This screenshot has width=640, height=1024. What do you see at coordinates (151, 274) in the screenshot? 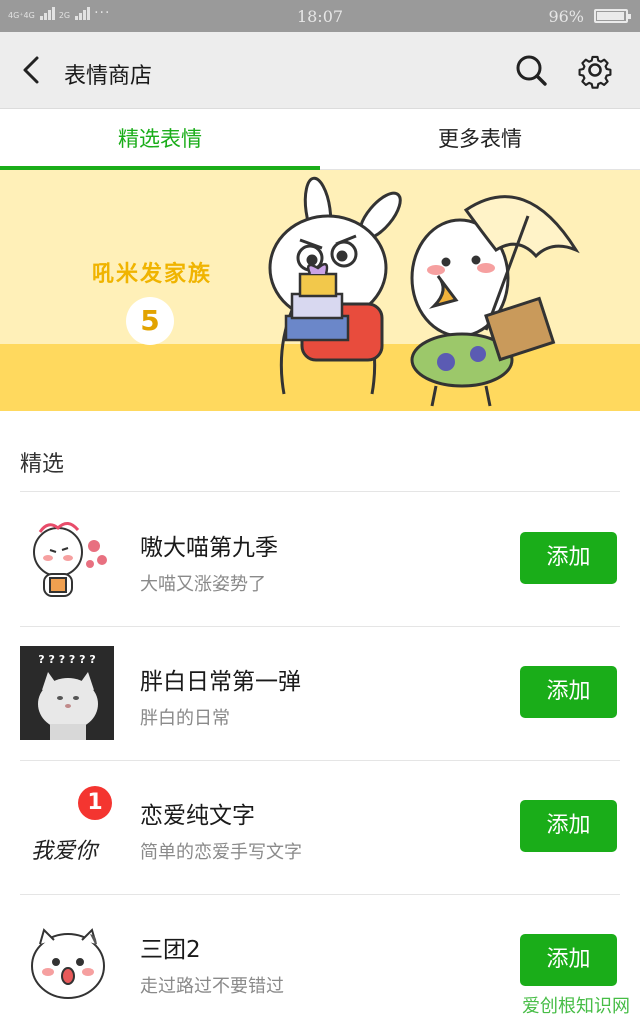
I see `banner-title: 吼米发家族` at bounding box center [151, 274].